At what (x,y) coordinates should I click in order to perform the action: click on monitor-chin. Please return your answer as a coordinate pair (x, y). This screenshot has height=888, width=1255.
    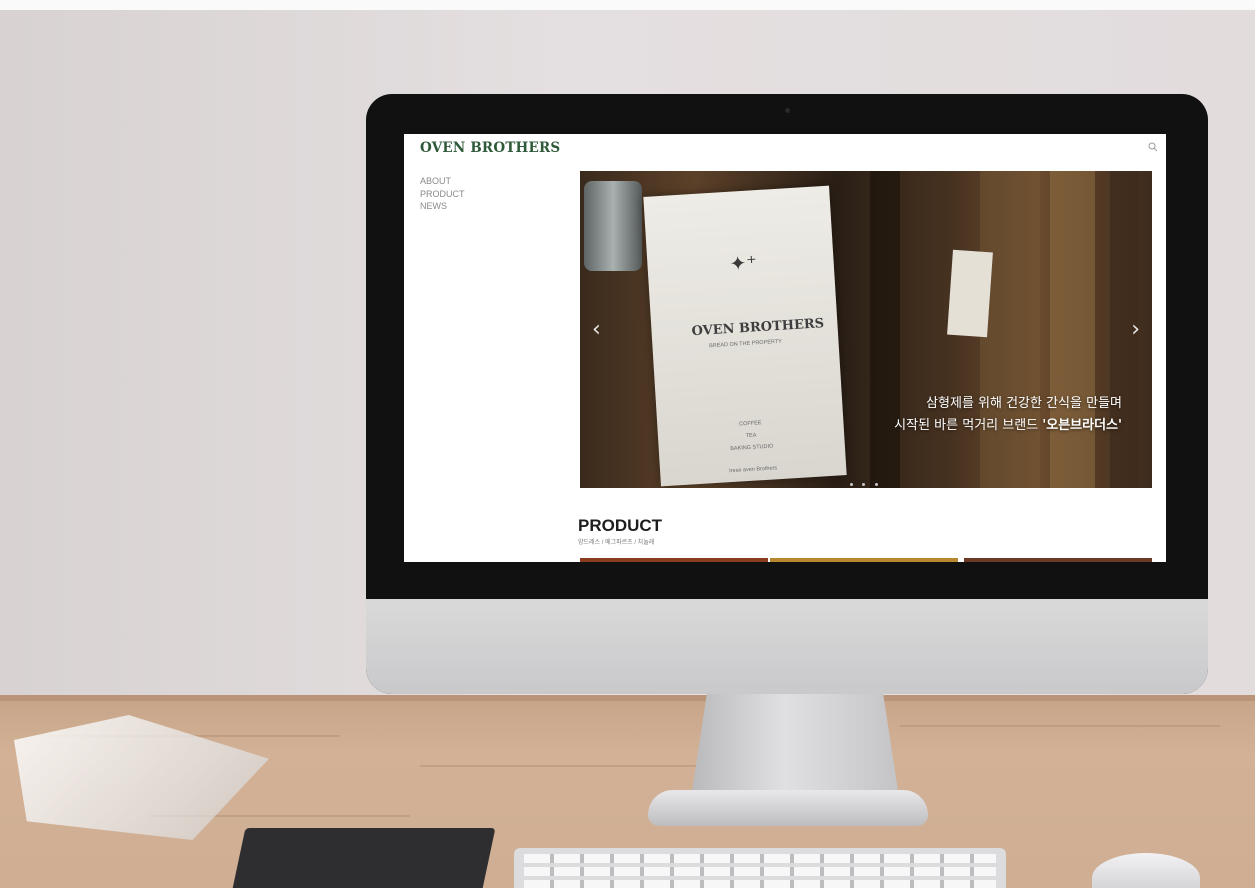
    Looking at the image, I should click on (787, 646).